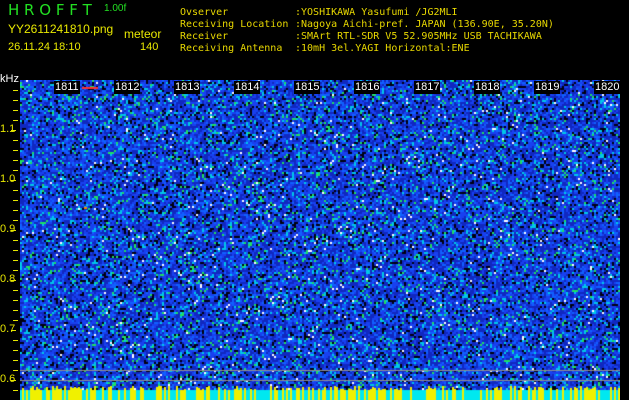  Describe the element at coordinates (487, 87) in the screenshot. I see `time-label: 1818` at that location.